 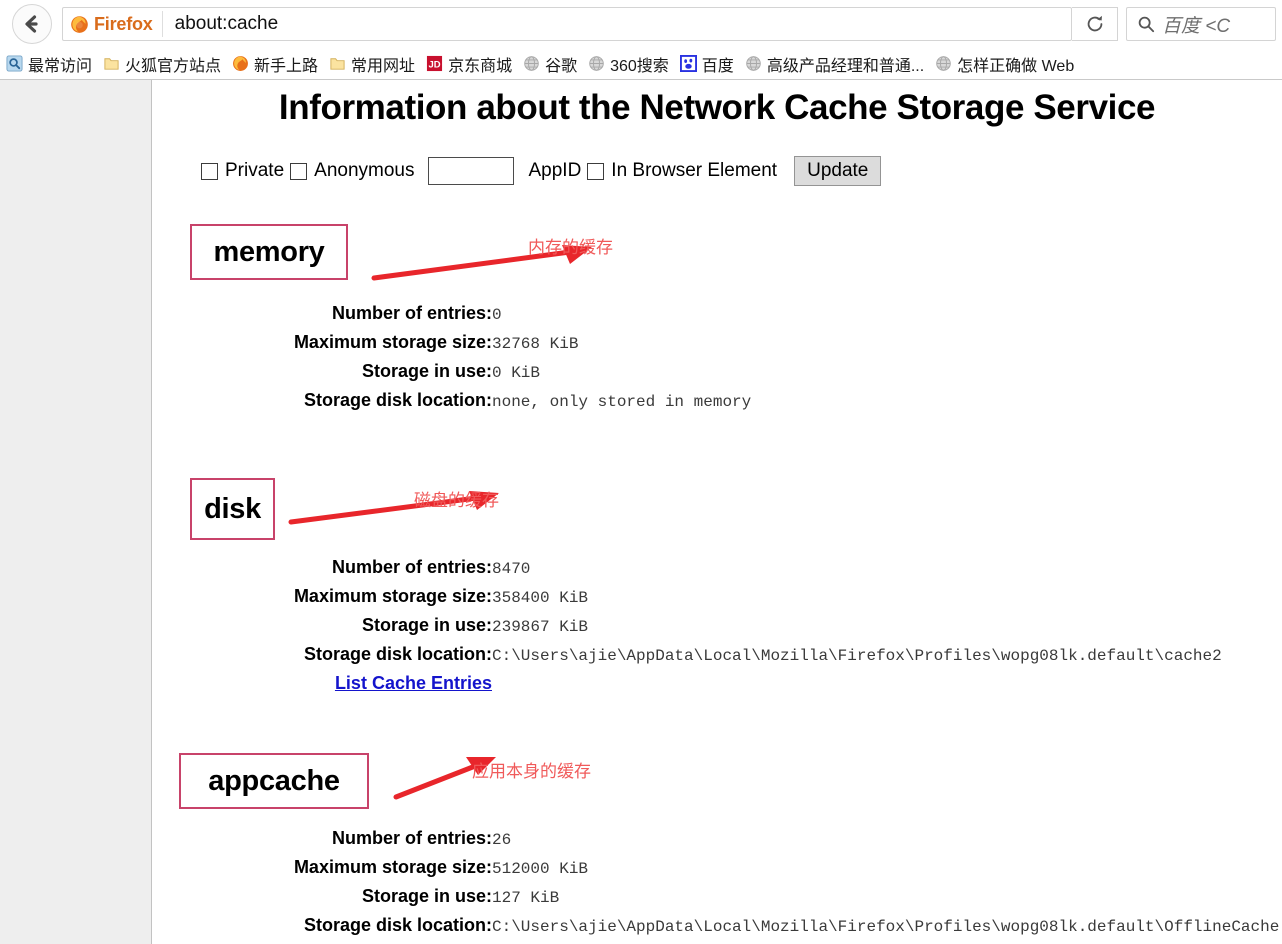 What do you see at coordinates (567, 24) in the screenshot?
I see `url-bar: Firefox about:cache` at bounding box center [567, 24].